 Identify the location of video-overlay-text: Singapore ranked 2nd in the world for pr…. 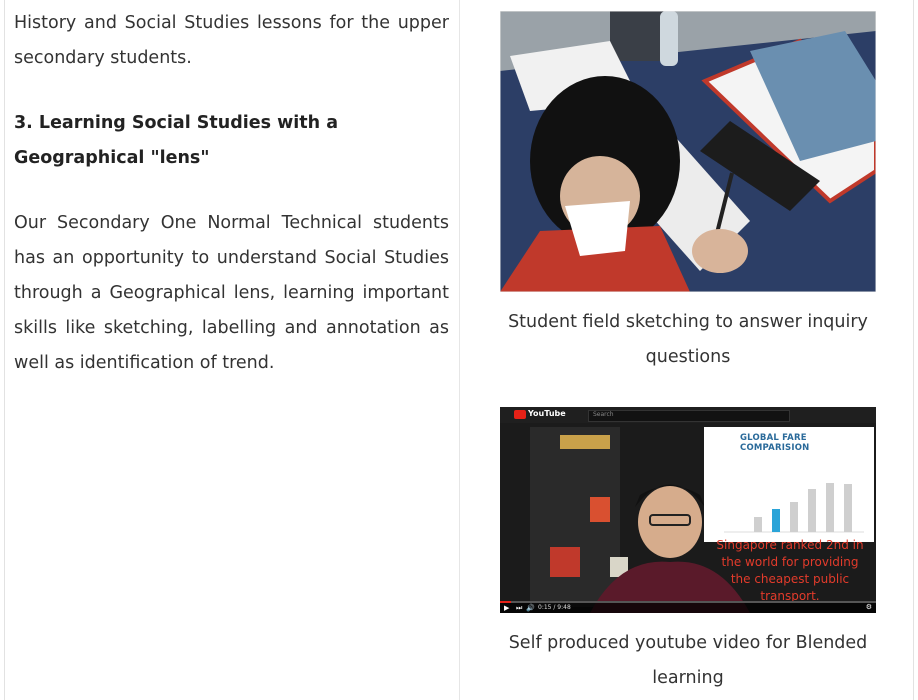
(790, 570).